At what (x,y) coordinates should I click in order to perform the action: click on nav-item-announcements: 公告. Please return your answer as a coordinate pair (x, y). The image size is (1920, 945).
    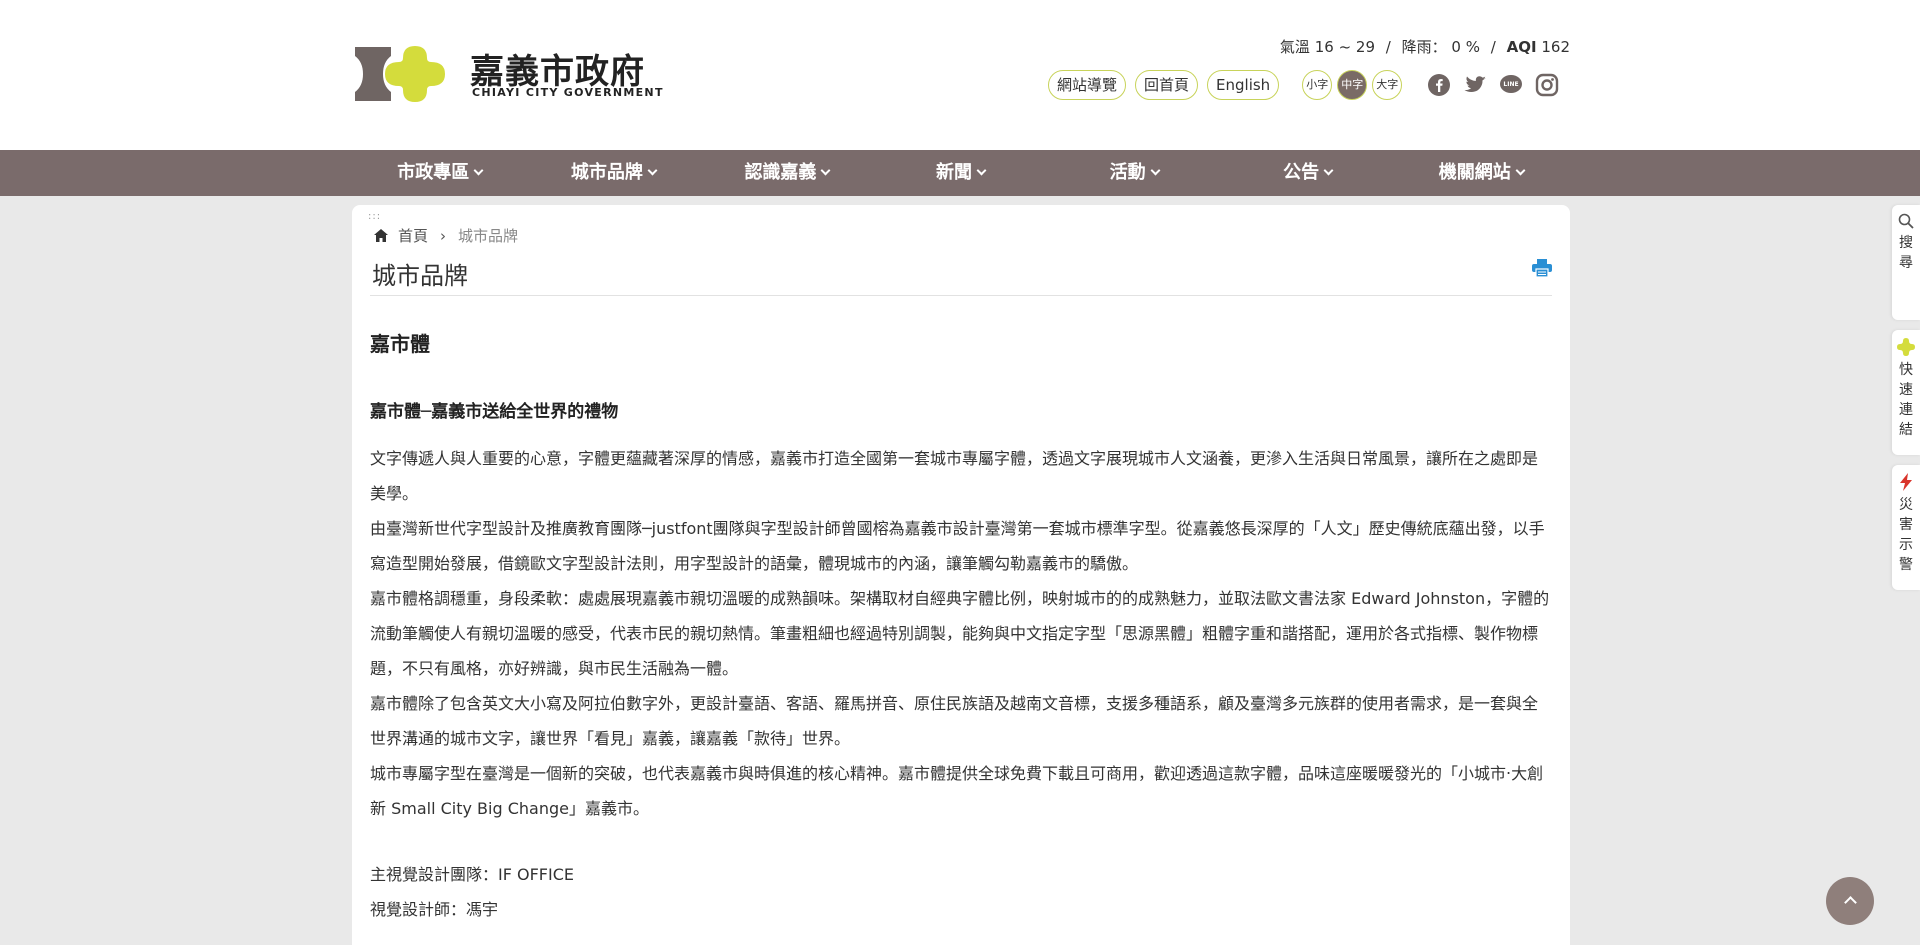
    Looking at the image, I should click on (1308, 173).